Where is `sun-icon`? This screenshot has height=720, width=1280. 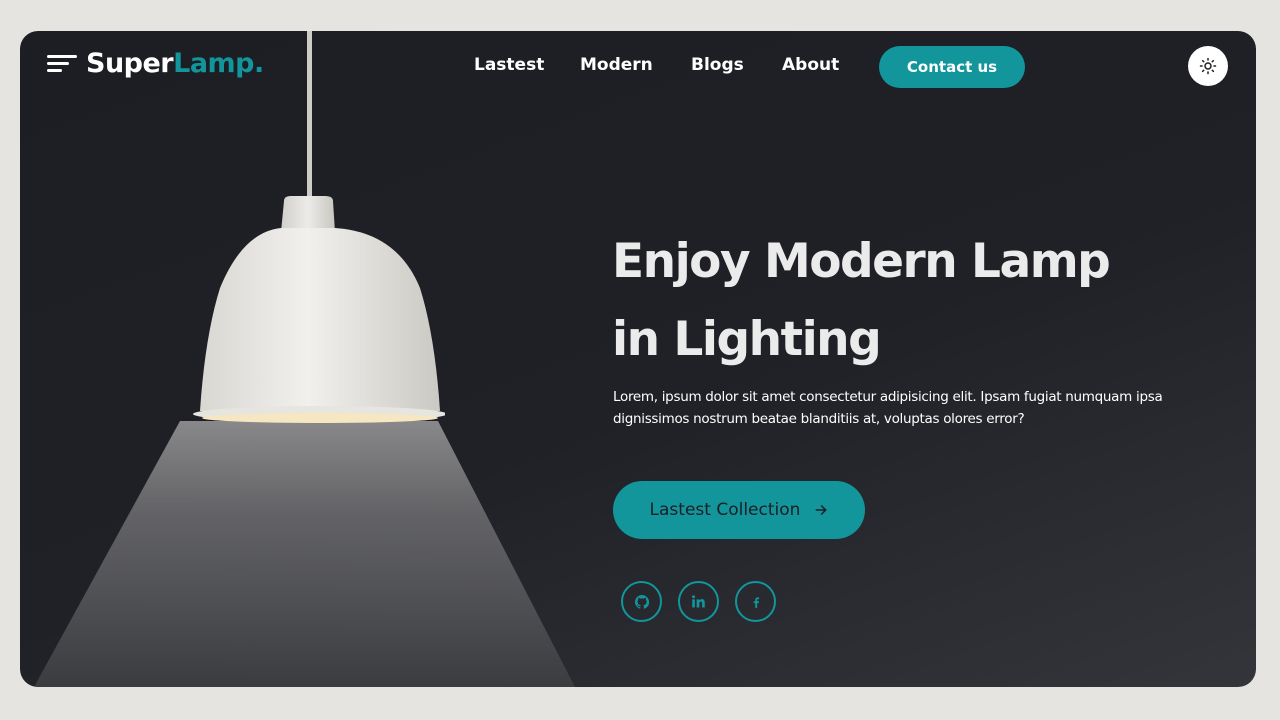
sun-icon is located at coordinates (1208, 66).